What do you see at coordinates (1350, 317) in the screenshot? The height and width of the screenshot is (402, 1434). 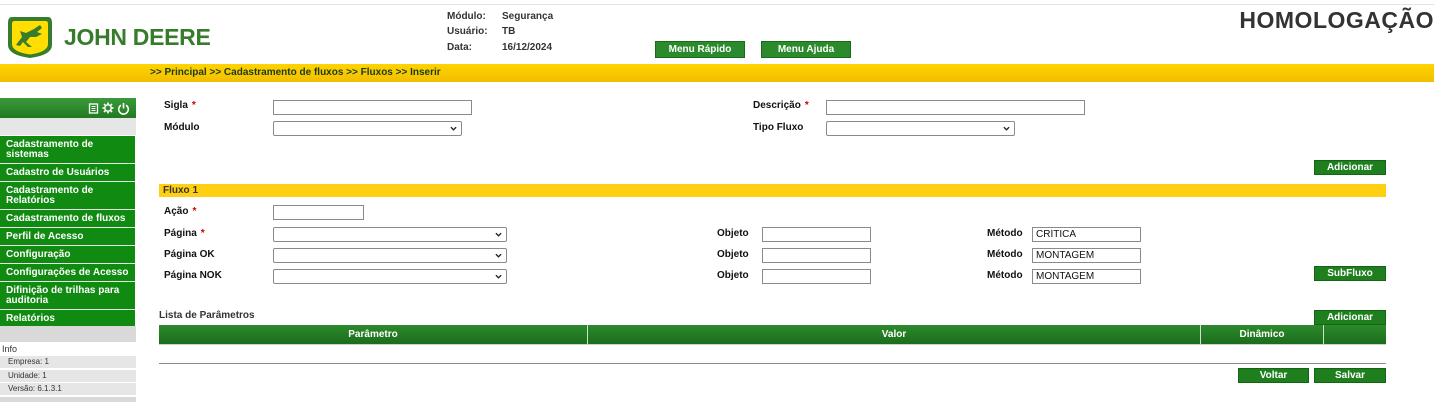 I see `adicionar-parametro-button: Adicionar` at bounding box center [1350, 317].